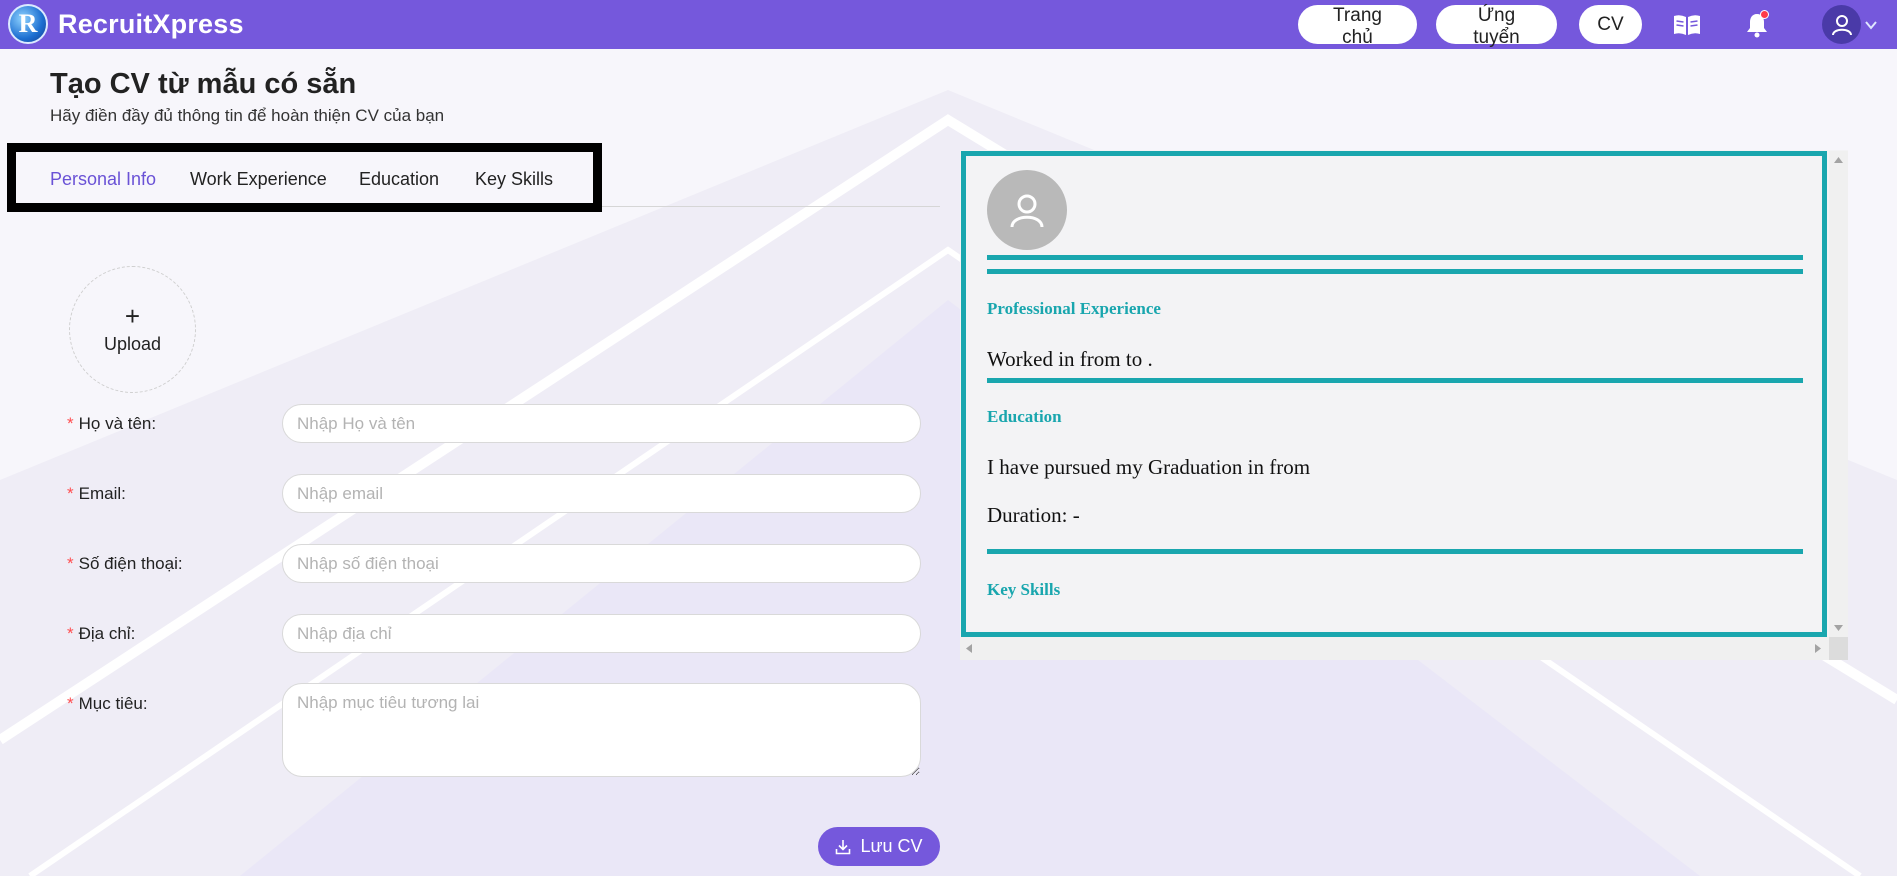 The image size is (1897, 876). What do you see at coordinates (1074, 308) in the screenshot?
I see `cv-experience-heading: Professional Experience` at bounding box center [1074, 308].